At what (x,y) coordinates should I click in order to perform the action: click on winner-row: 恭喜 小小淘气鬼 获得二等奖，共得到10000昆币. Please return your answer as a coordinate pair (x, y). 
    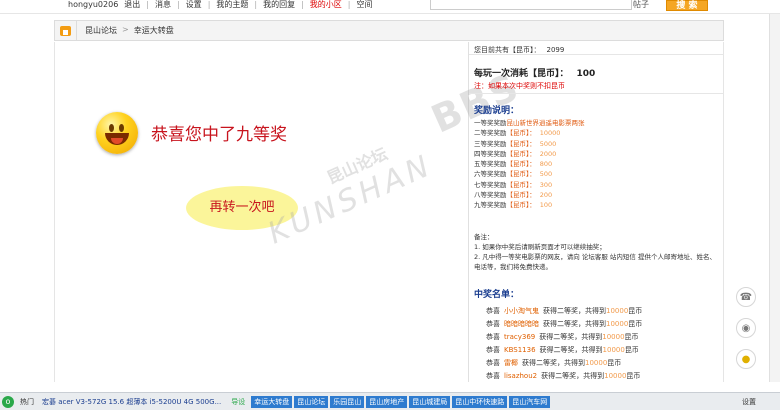
    Looking at the image, I should click on (564, 311).